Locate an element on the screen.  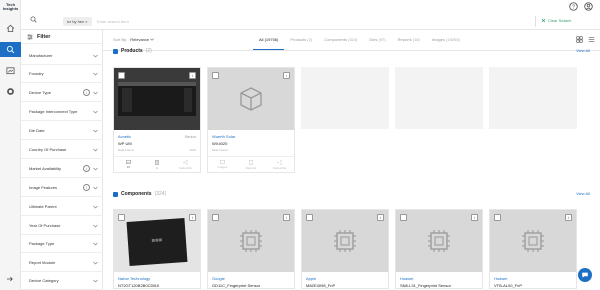
images-action: Images is located at coordinates (222, 164).